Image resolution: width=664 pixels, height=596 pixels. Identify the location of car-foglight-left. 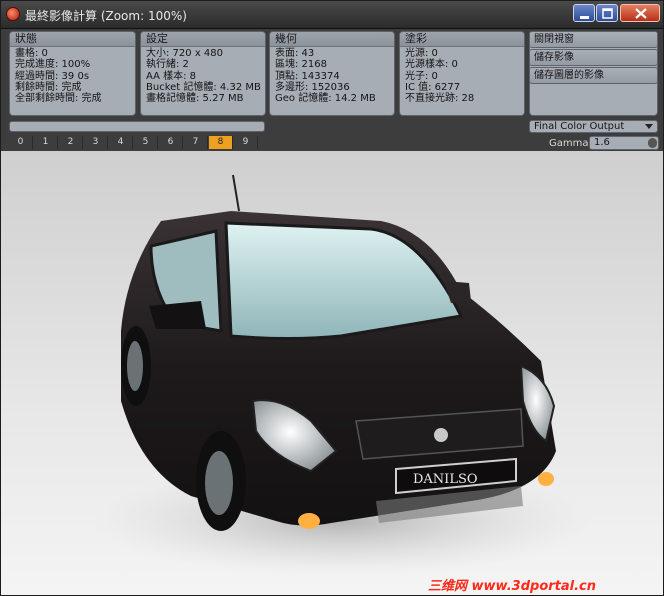
(309, 521).